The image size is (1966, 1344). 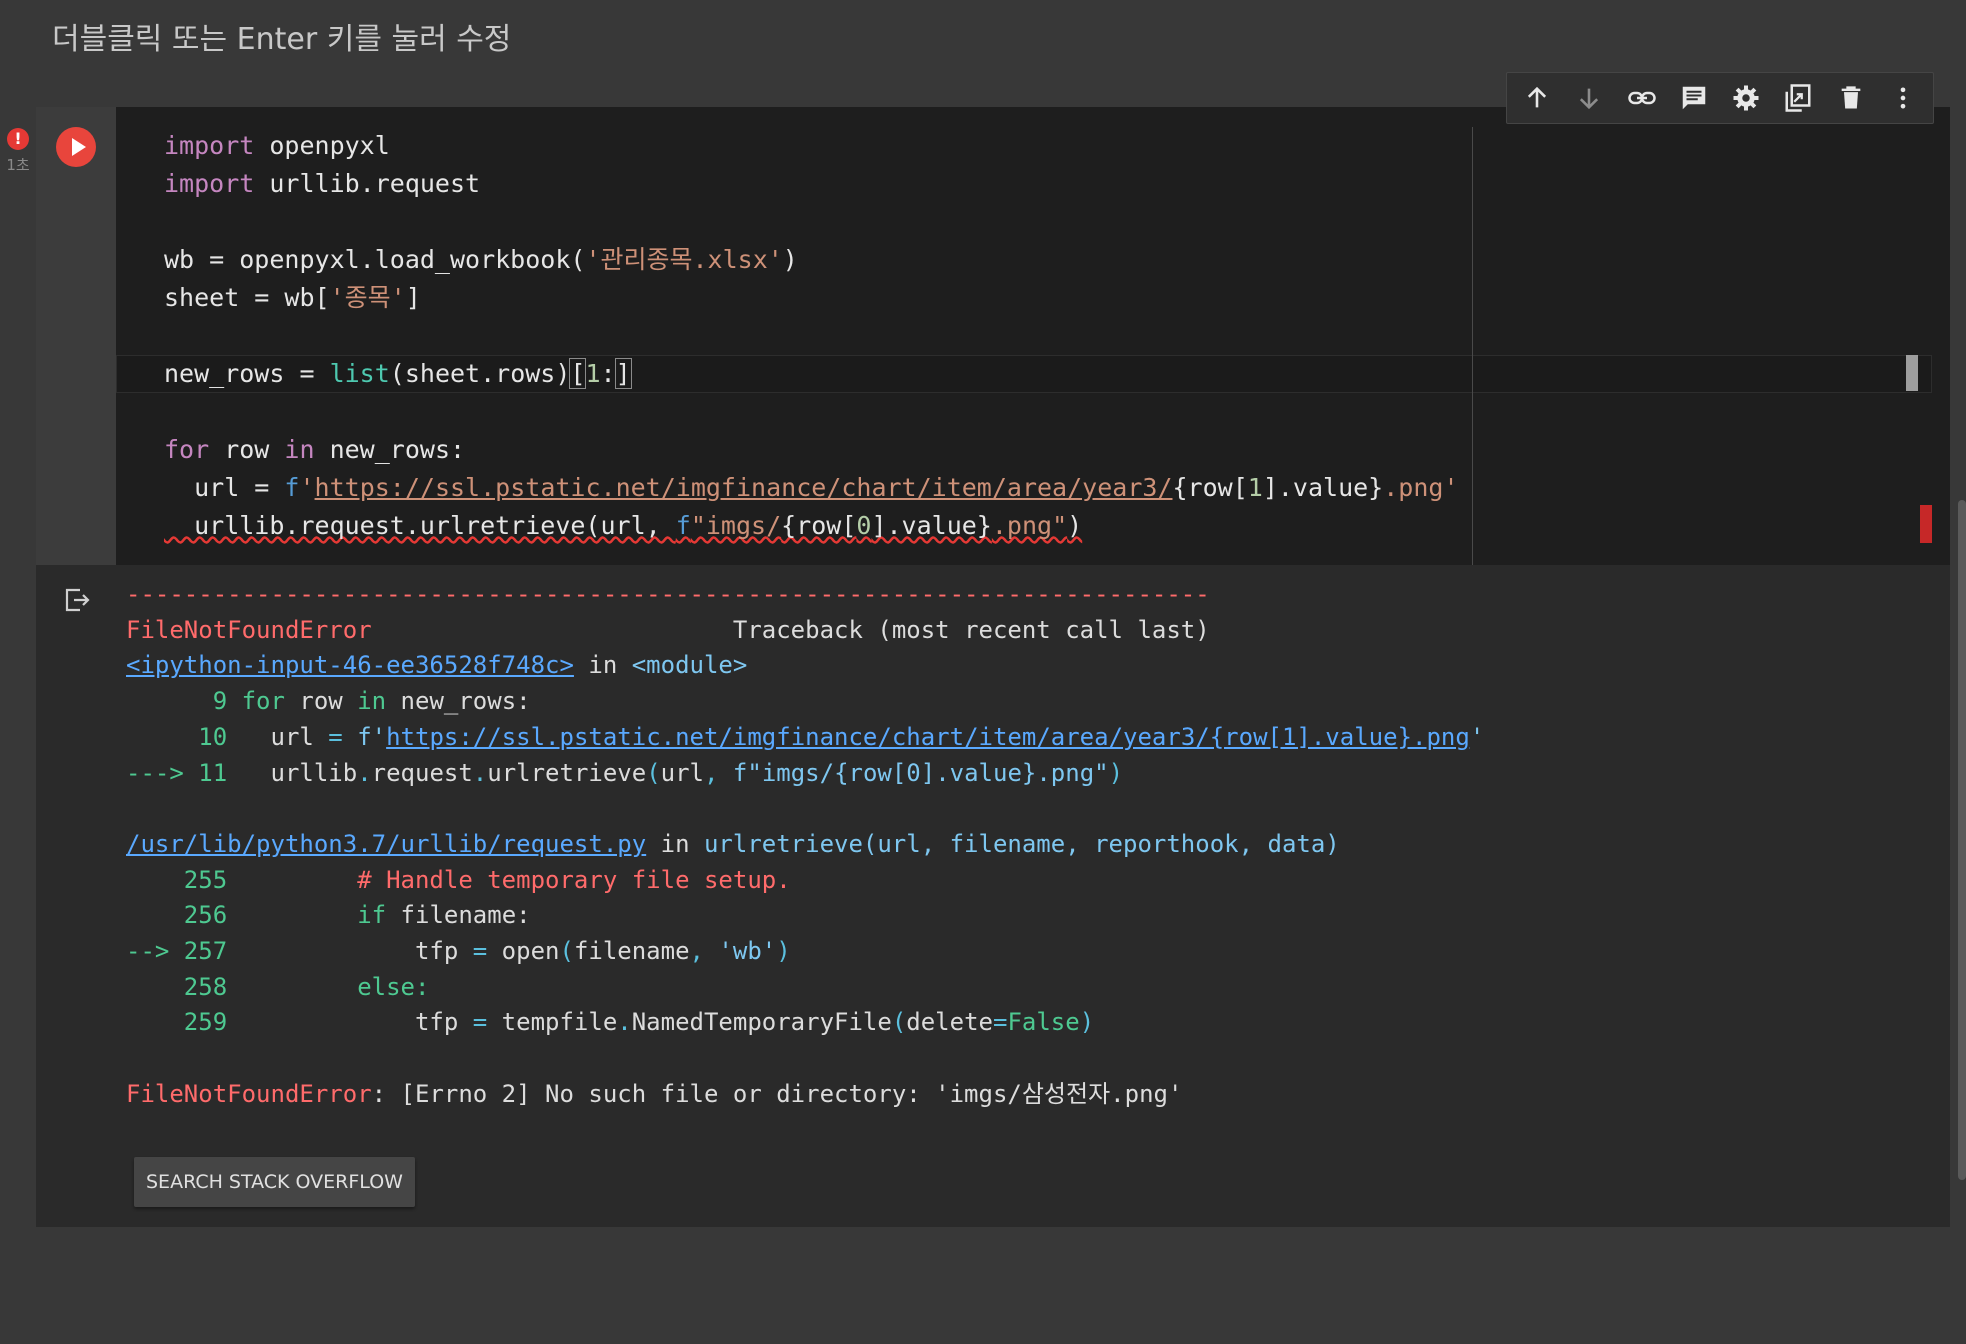 I want to click on page-scrollbar, so click(x=1962, y=840).